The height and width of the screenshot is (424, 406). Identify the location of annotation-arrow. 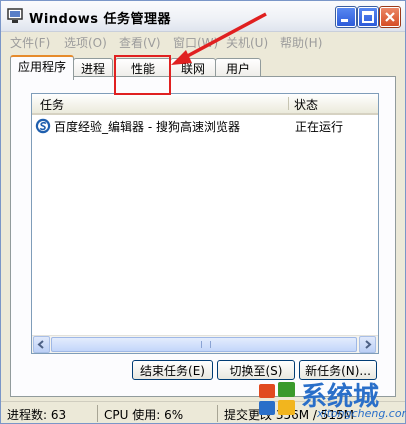
(219, 38).